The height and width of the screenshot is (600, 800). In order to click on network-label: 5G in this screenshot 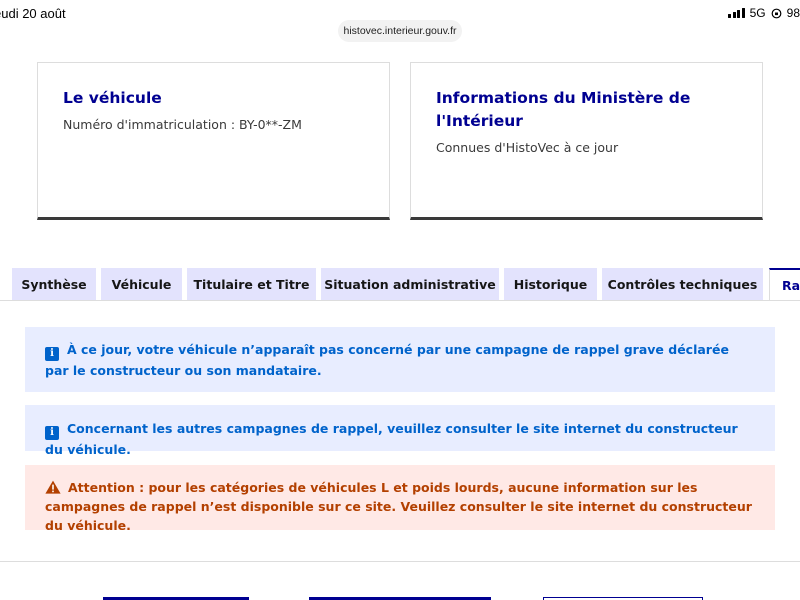, I will do `click(757, 13)`.